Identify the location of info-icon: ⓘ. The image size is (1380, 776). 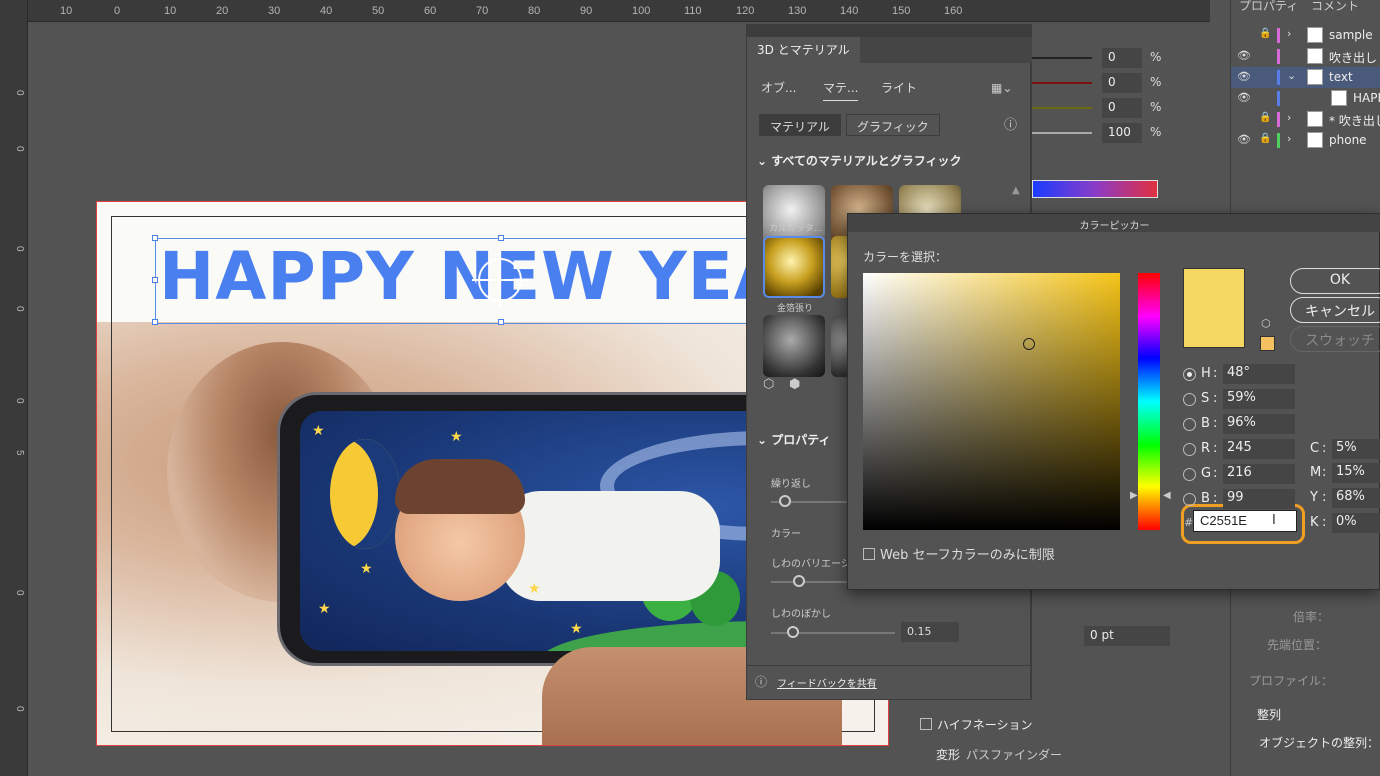
(1010, 123).